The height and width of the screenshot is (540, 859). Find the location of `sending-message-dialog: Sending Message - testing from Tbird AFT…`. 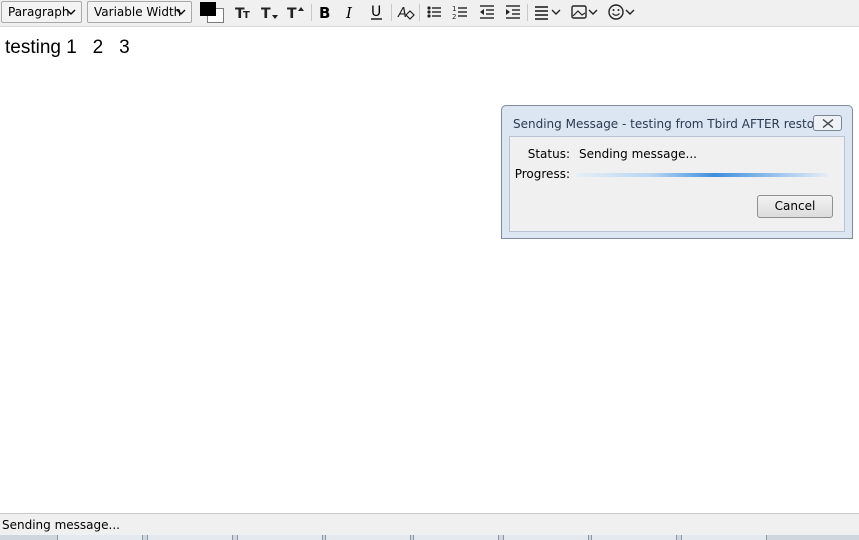

sending-message-dialog: Sending Message - testing from Tbird AFT… is located at coordinates (677, 172).